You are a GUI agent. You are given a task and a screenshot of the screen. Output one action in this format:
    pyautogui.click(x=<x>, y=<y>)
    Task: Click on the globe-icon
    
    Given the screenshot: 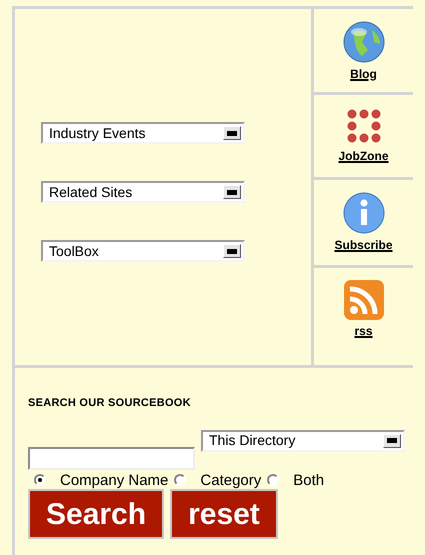 What is the action you would take?
    pyautogui.click(x=364, y=42)
    